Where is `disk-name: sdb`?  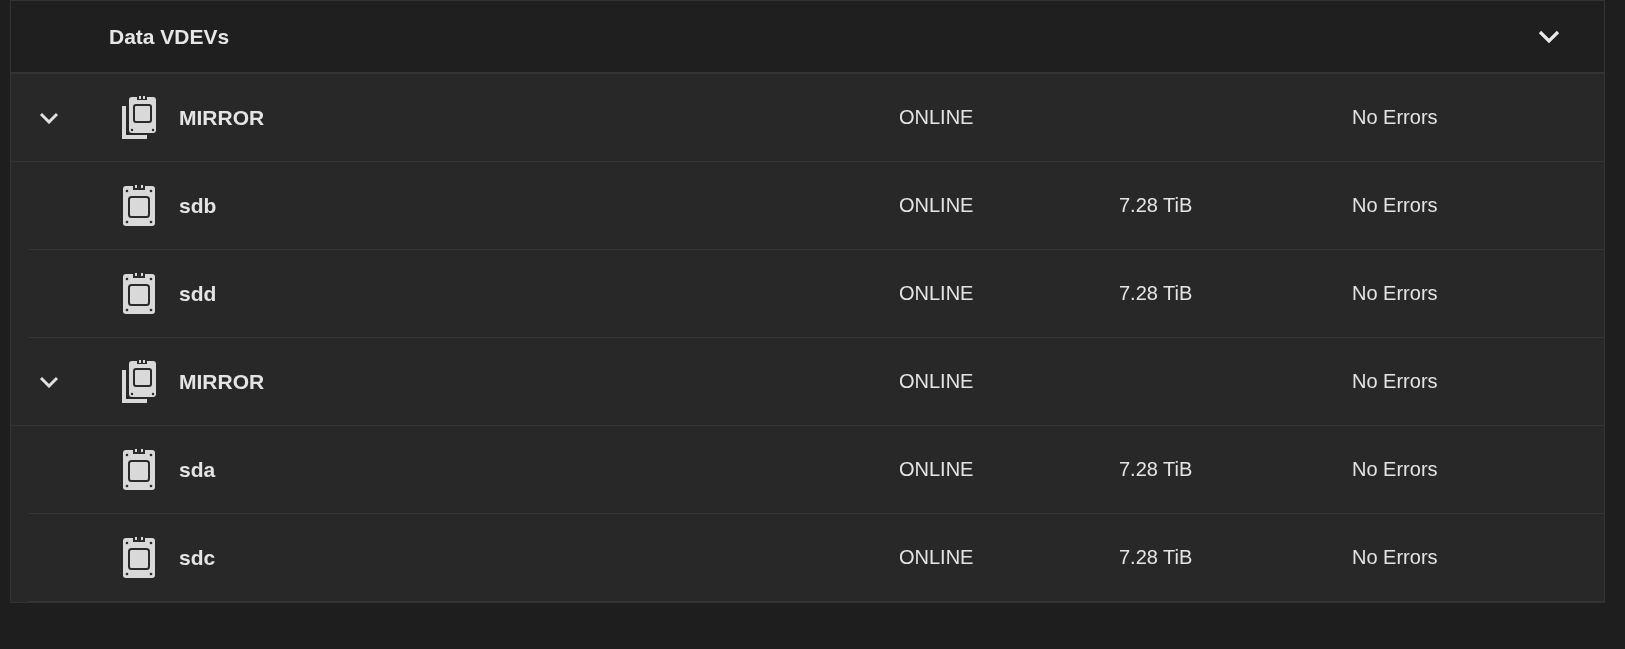 disk-name: sdb is located at coordinates (198, 205).